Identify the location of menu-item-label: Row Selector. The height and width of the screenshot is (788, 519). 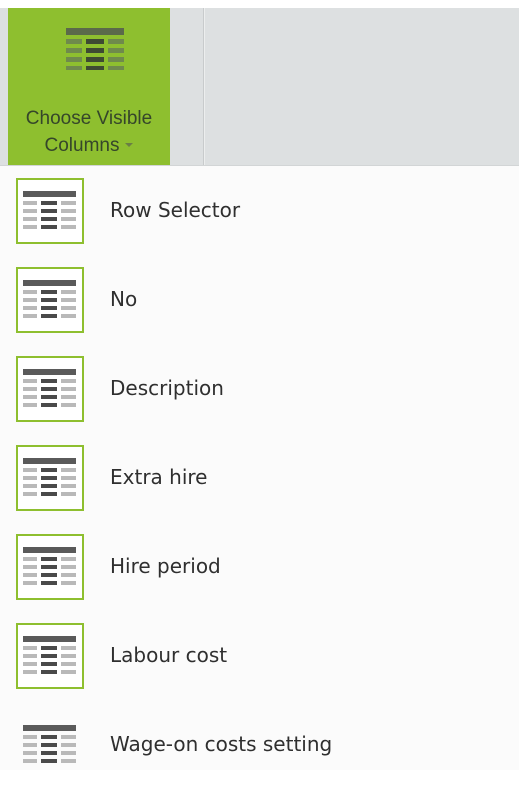
(175, 210).